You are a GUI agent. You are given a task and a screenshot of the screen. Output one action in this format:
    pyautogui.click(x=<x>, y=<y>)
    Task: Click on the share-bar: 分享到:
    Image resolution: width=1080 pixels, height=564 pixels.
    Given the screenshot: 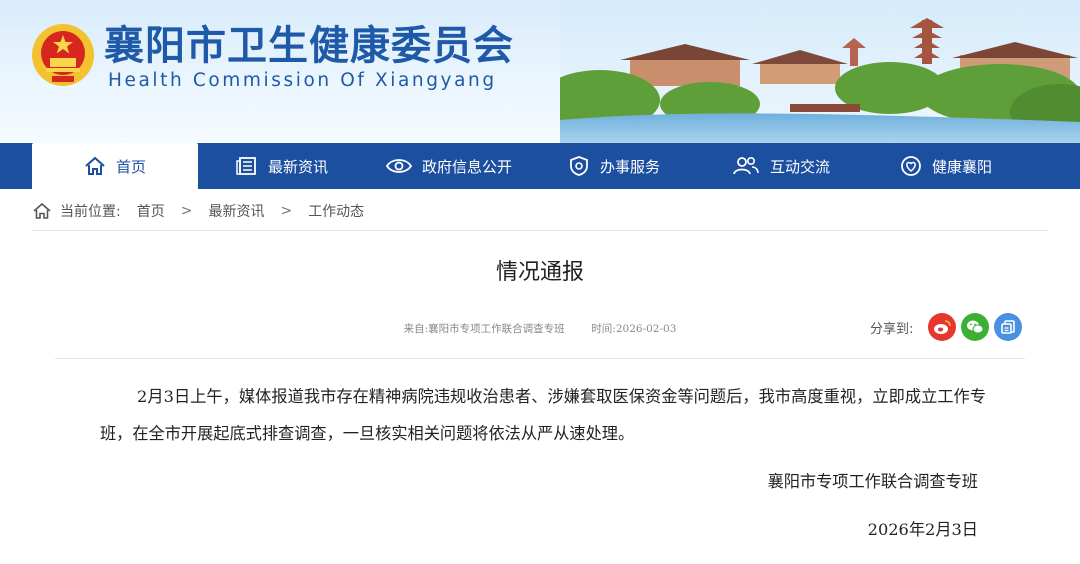 What is the action you would take?
    pyautogui.click(x=946, y=327)
    